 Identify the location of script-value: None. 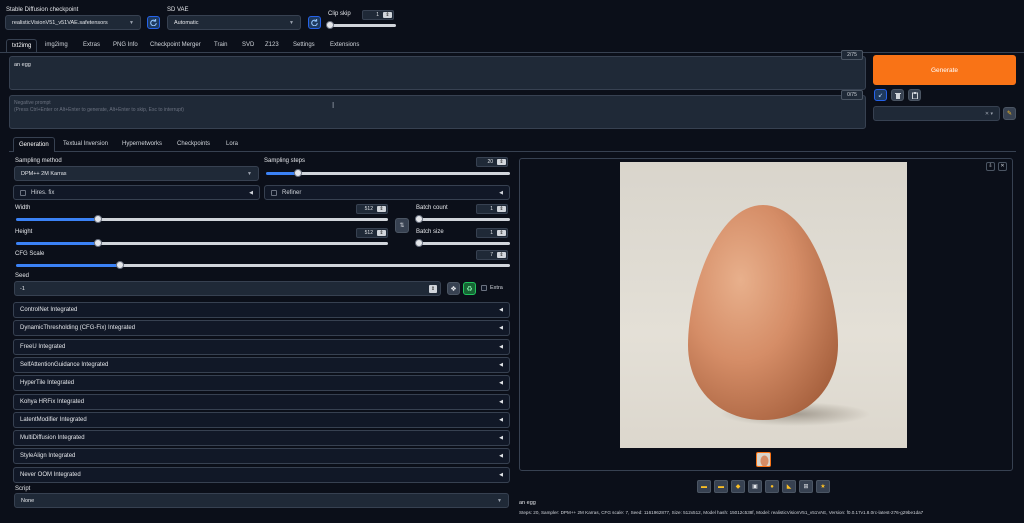
(28, 500).